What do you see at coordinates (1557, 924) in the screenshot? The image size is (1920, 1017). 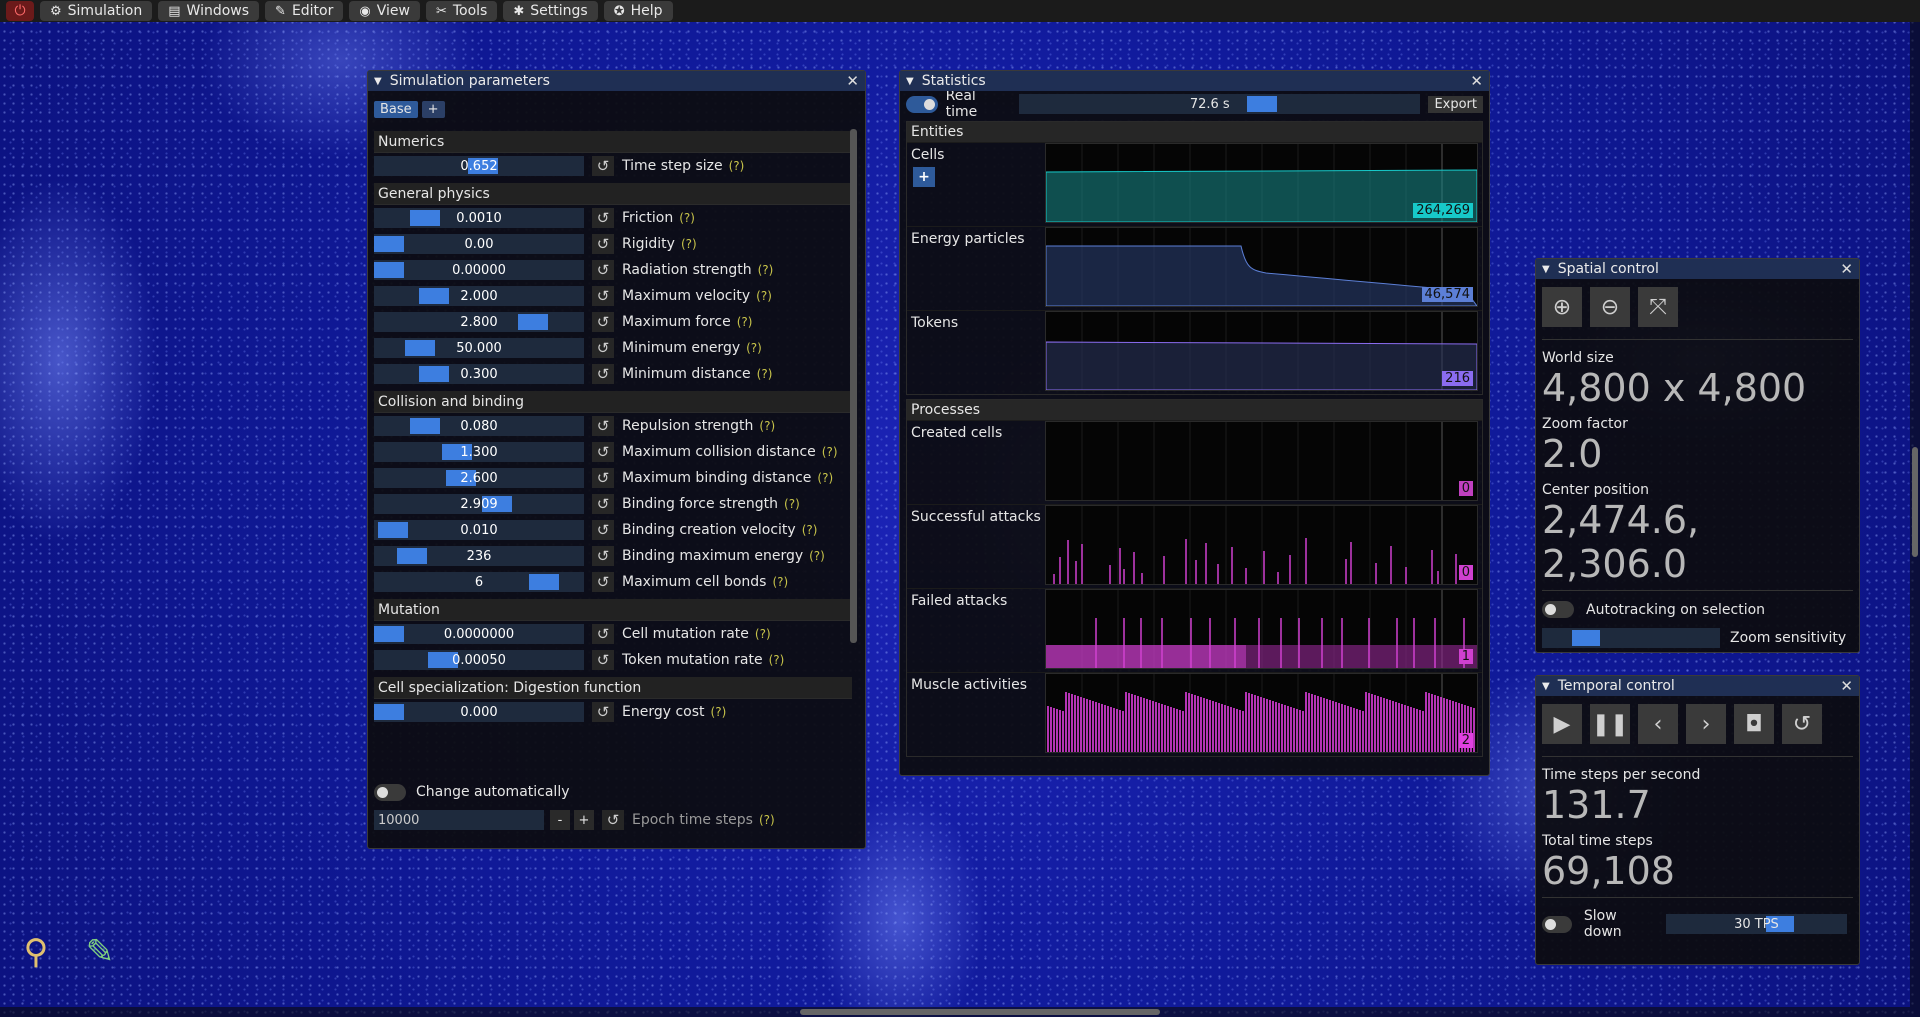 I see `slow-down-toggle` at bounding box center [1557, 924].